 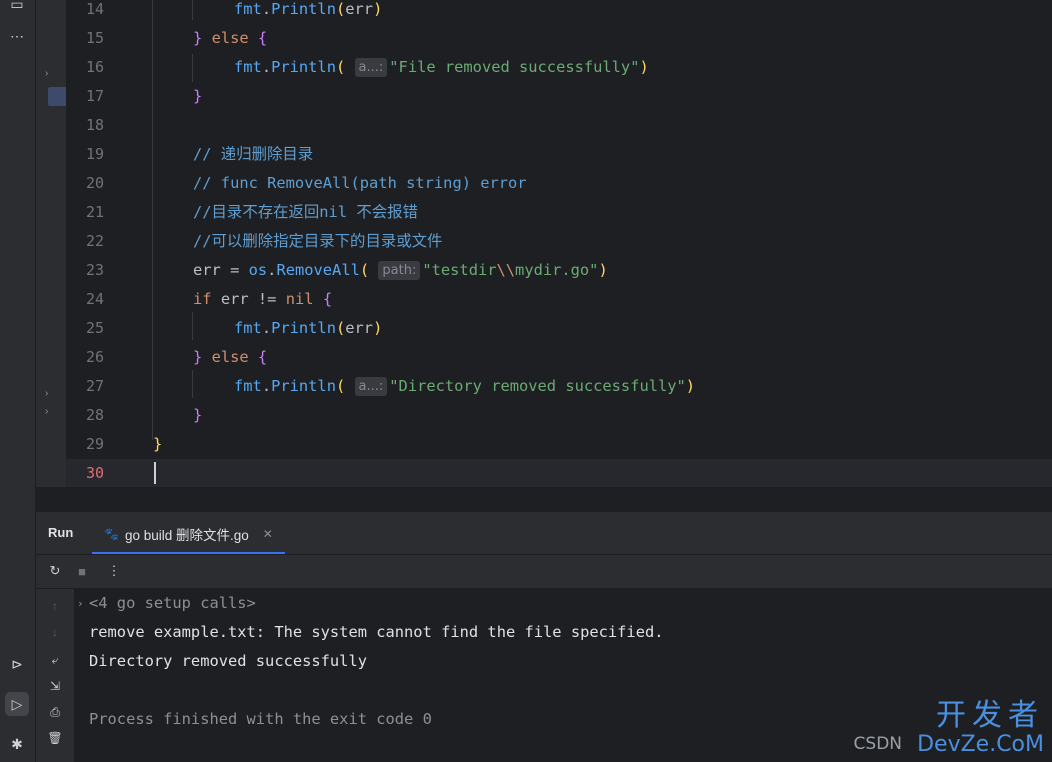 I want to click on code-comment: //目录不存在返回nil 不会报错, so click(x=305, y=212).